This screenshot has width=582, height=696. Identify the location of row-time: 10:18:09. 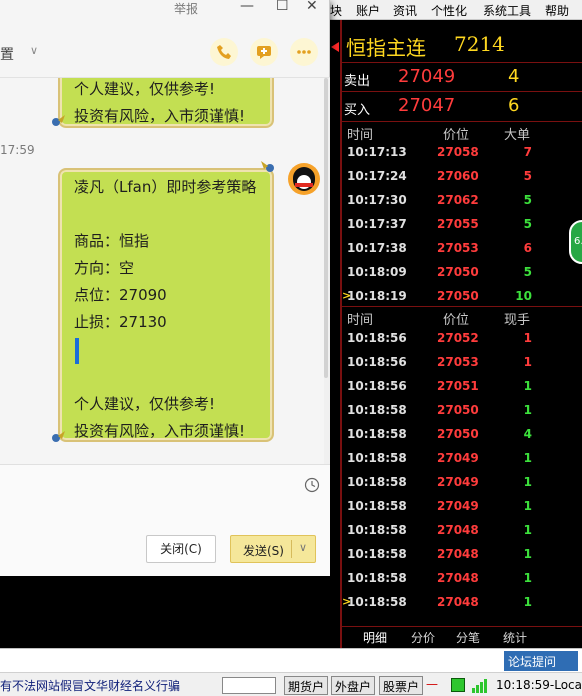
(377, 272).